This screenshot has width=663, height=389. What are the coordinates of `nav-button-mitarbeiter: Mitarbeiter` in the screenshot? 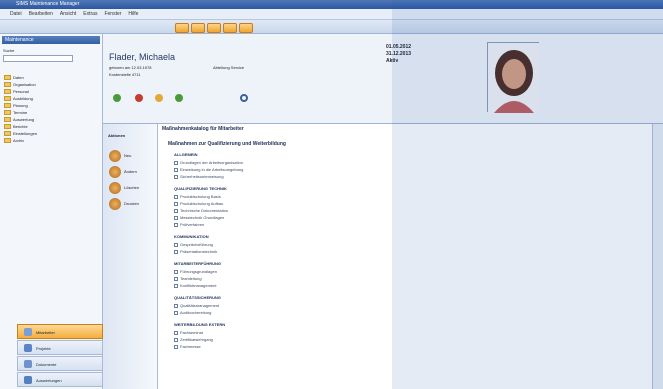 It's located at (60, 331).